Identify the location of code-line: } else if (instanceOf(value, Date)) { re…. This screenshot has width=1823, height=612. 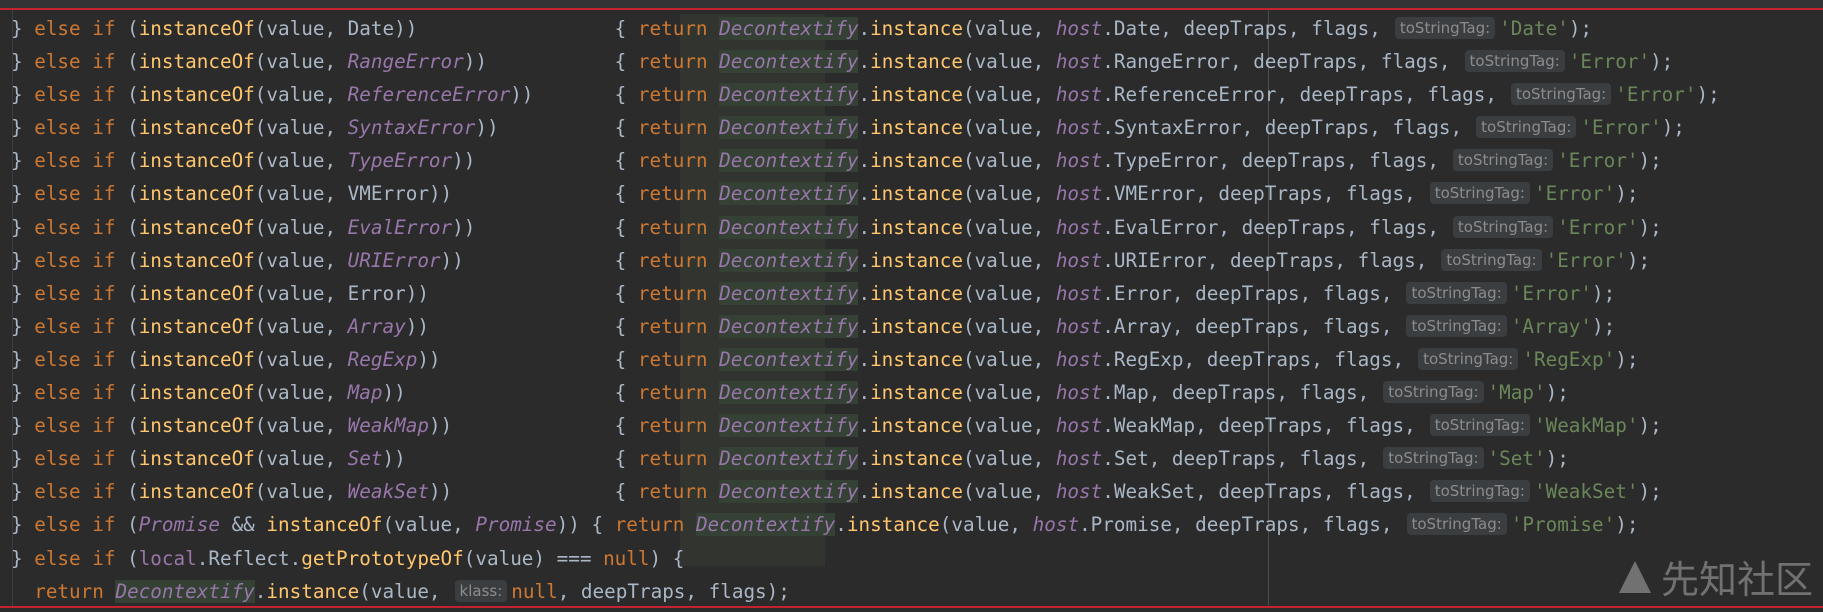
(865, 28).